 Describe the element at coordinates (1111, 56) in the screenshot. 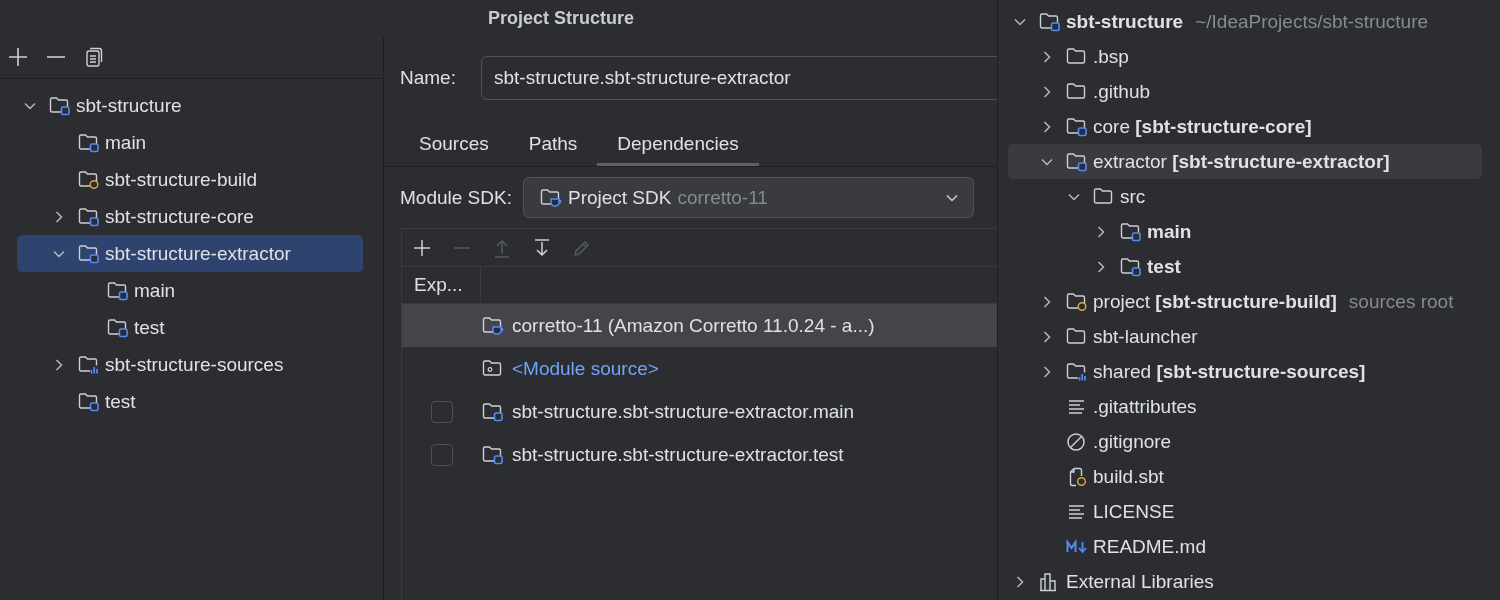

I see `item-label: .bsp` at that location.